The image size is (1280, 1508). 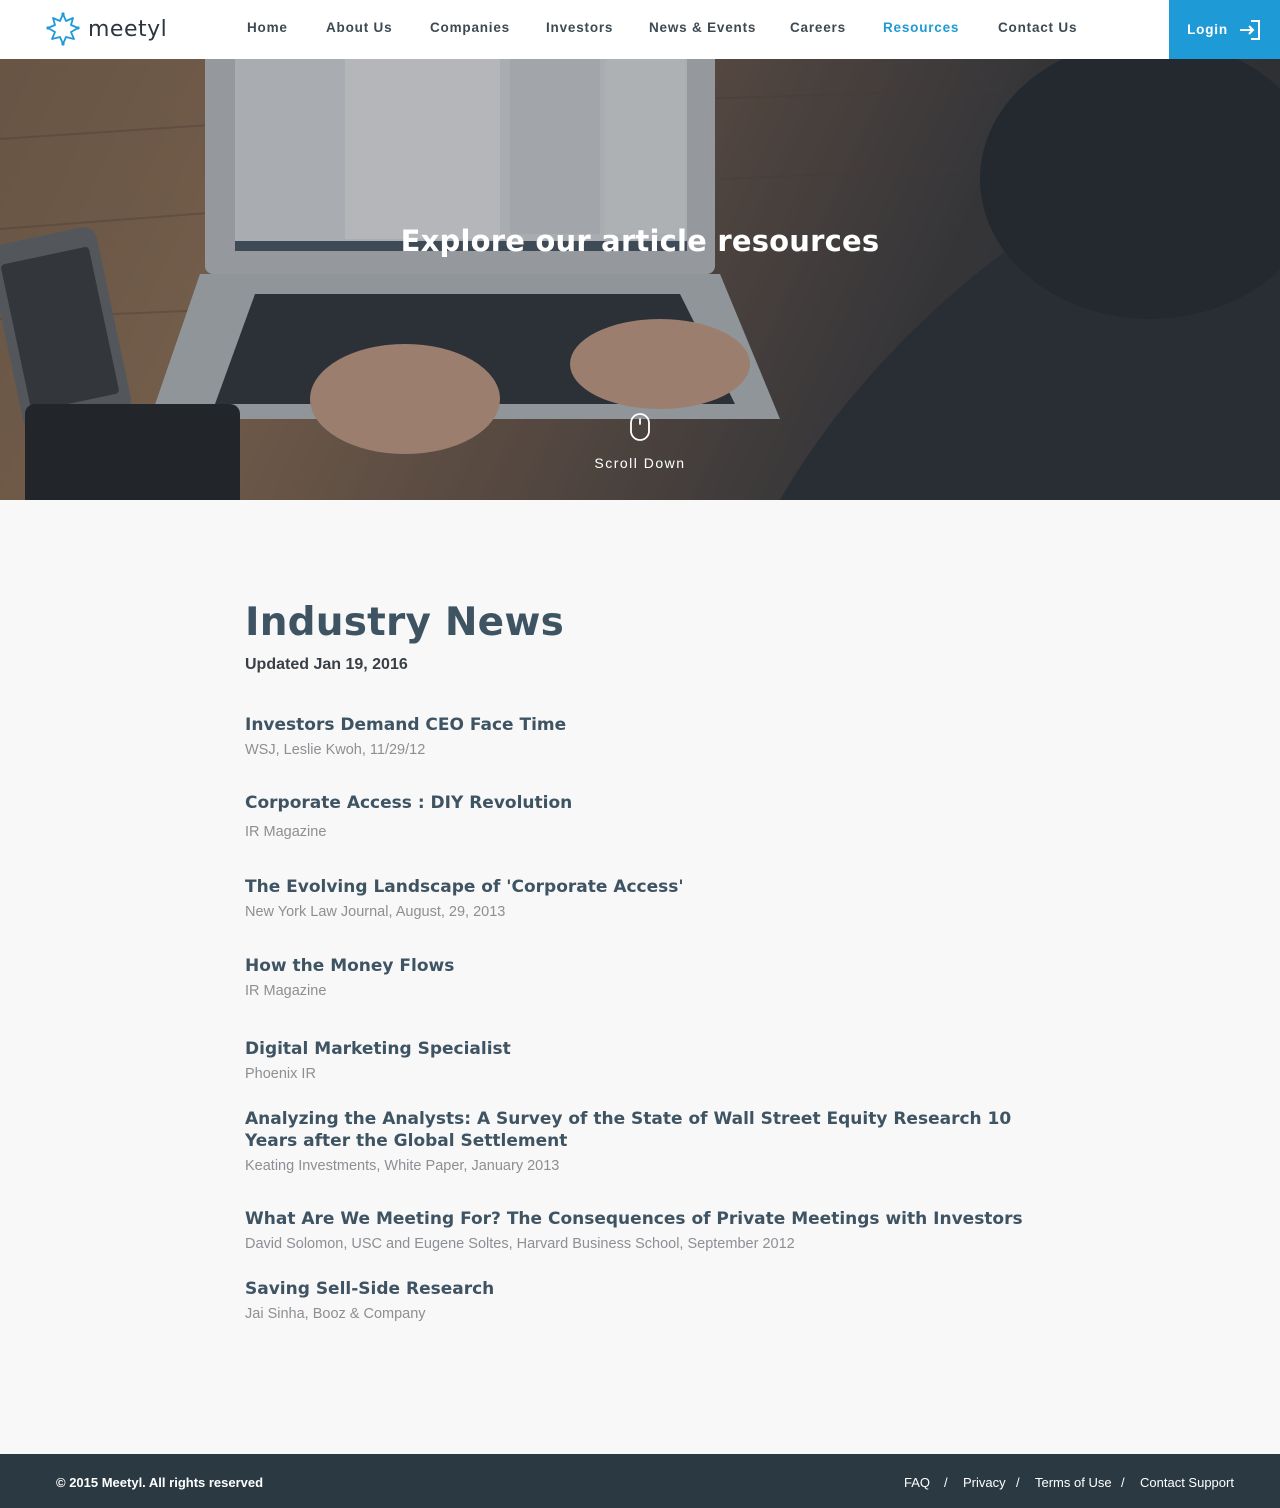 What do you see at coordinates (326, 664) in the screenshot?
I see `updated-date: Updated Jan 19, 2016` at bounding box center [326, 664].